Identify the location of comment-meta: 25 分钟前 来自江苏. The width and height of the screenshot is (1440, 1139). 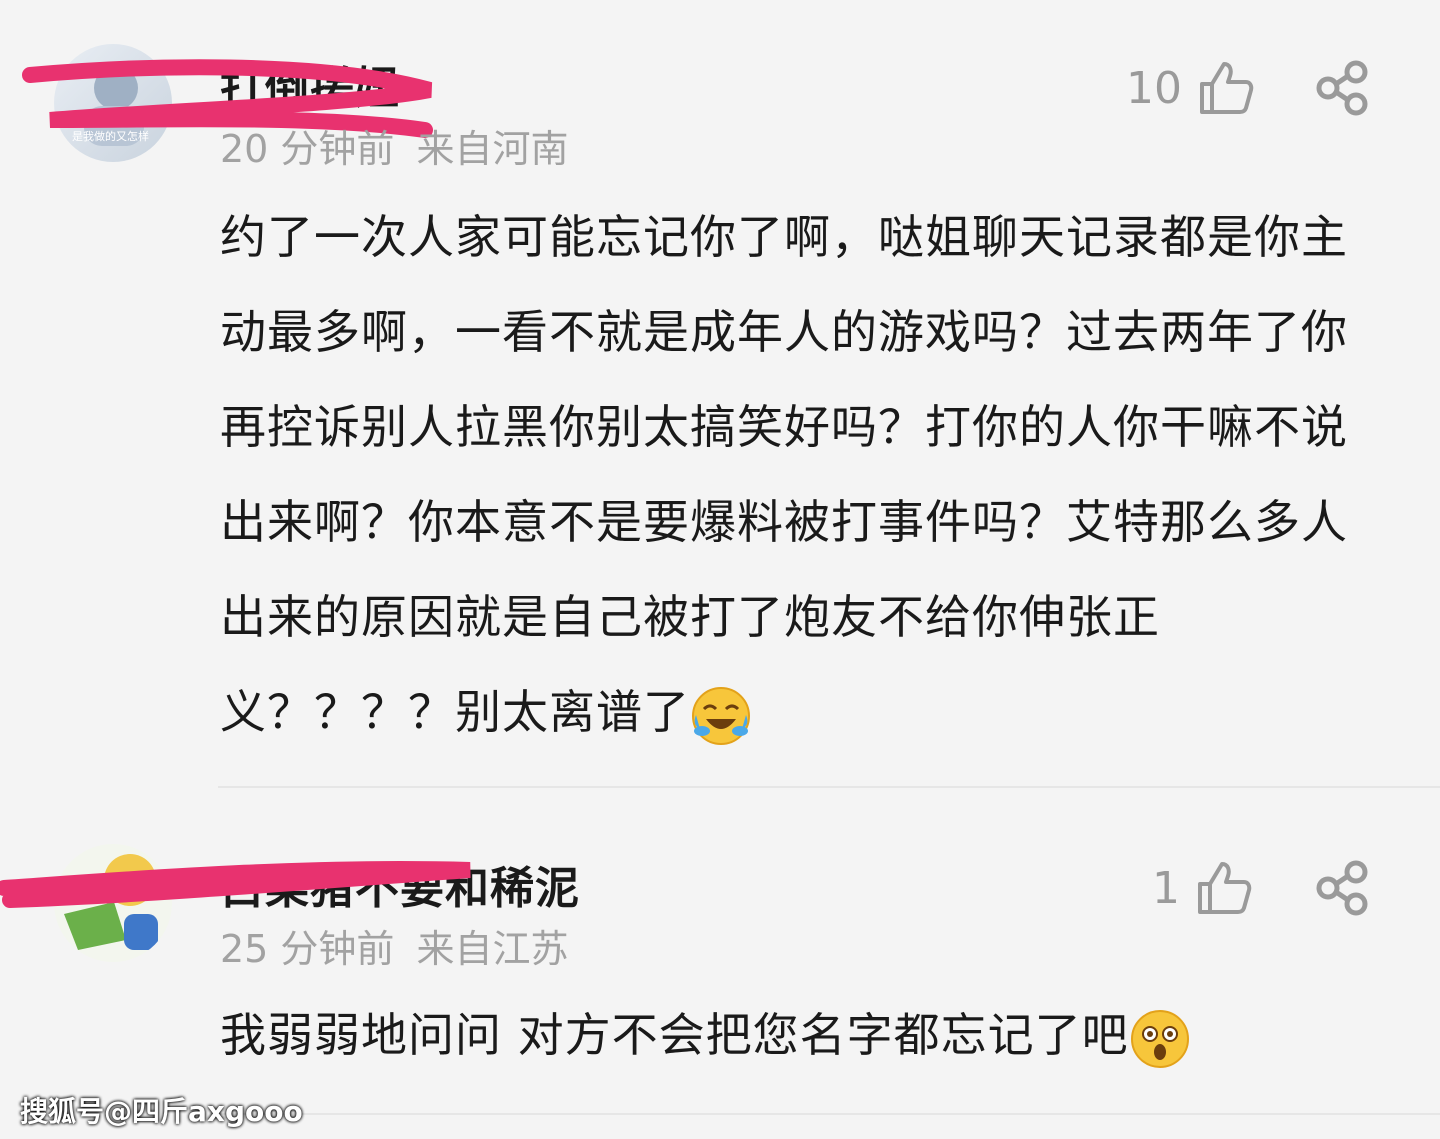
(394, 945).